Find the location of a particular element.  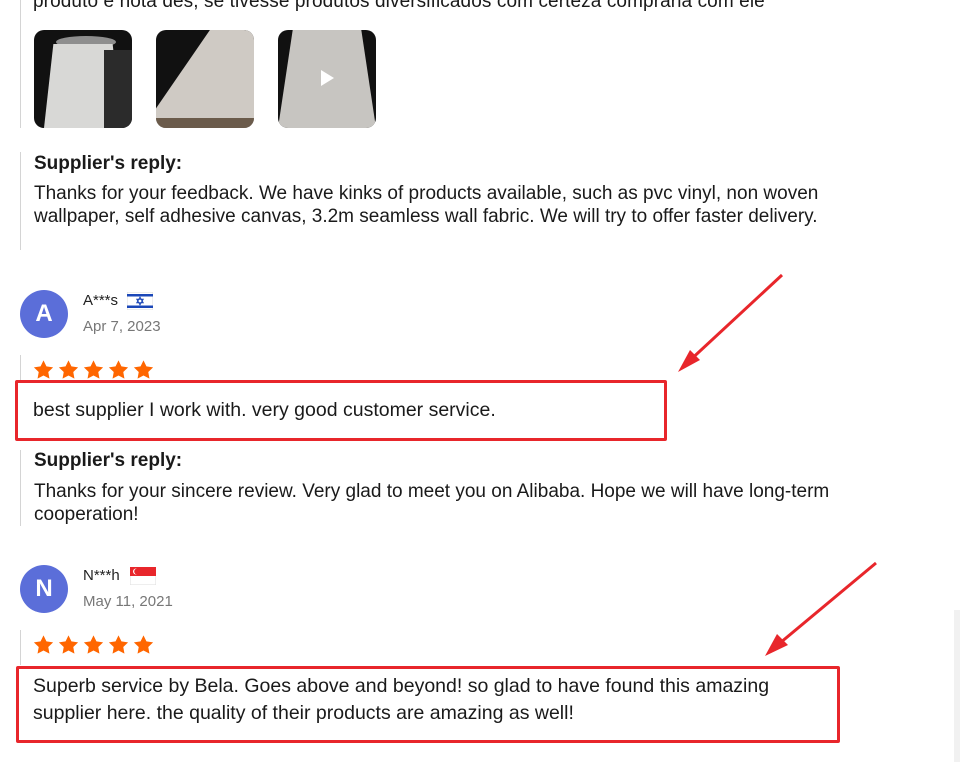

page-edge is located at coordinates (957, 686).